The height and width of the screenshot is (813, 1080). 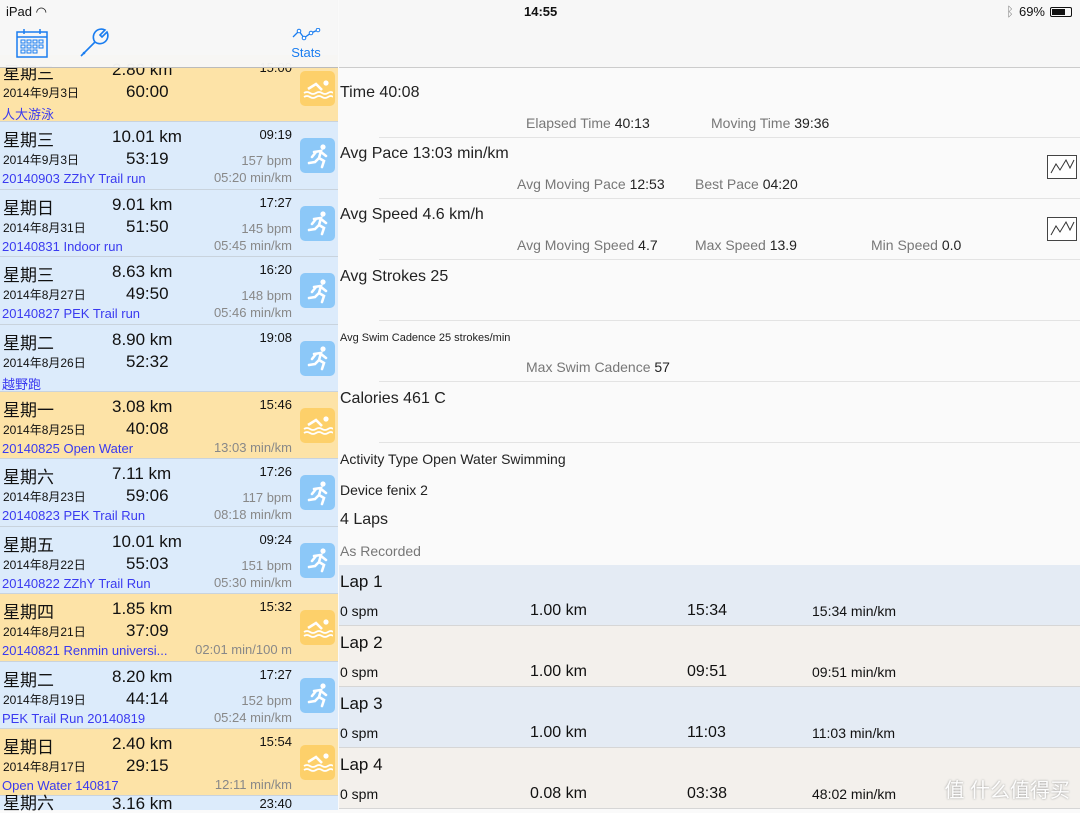 I want to click on battery-icon, so click(x=1061, y=11).